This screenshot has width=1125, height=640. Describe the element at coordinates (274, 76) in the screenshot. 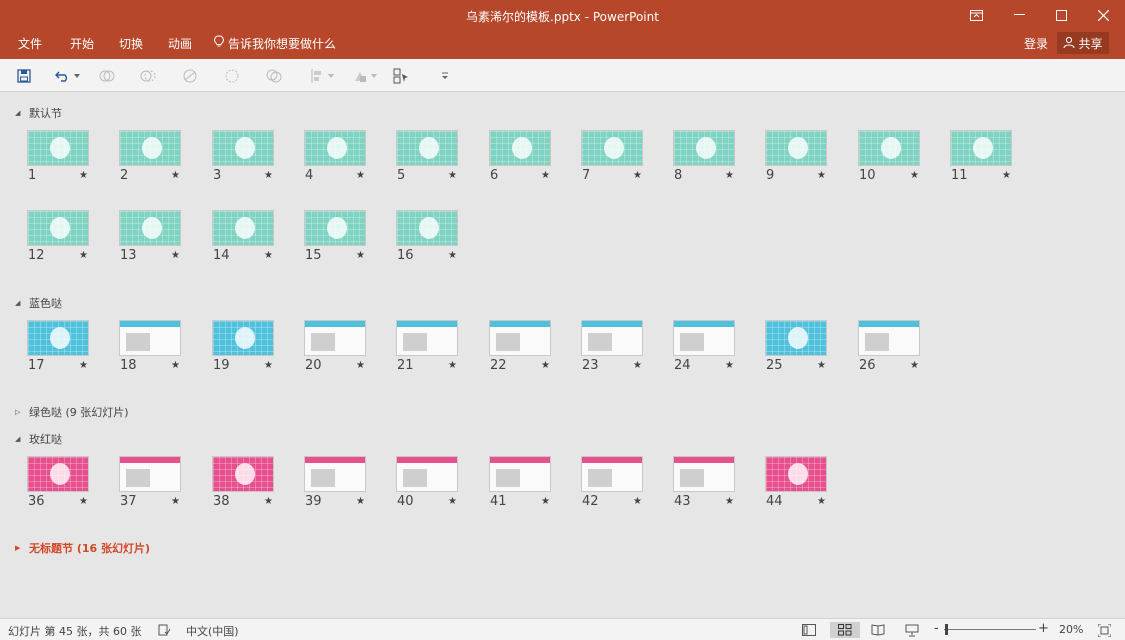

I see `shape-subtract-icon` at that location.